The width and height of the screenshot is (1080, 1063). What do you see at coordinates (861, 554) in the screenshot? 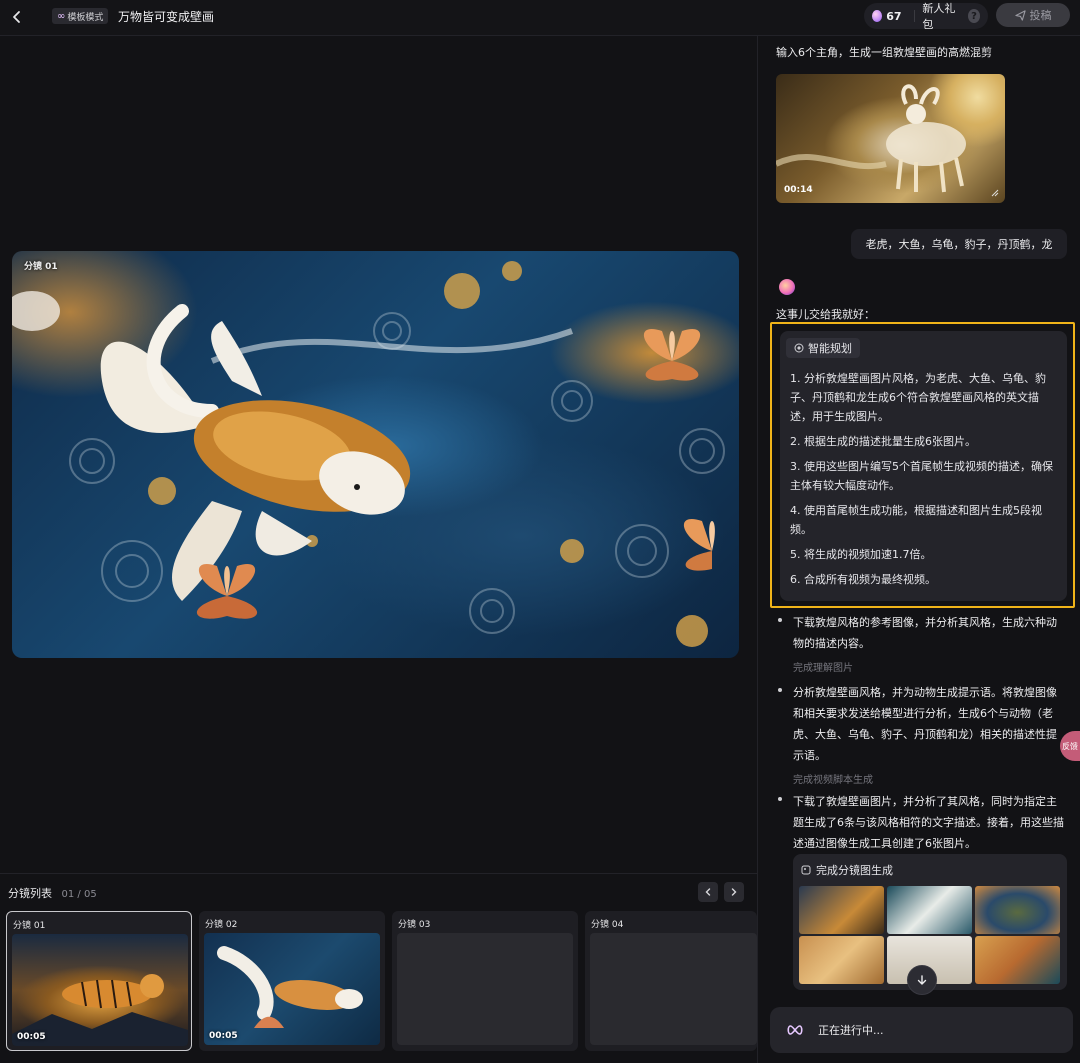
I see `plan-item: 5. 将生成的视频加速1.7倍。` at bounding box center [861, 554].